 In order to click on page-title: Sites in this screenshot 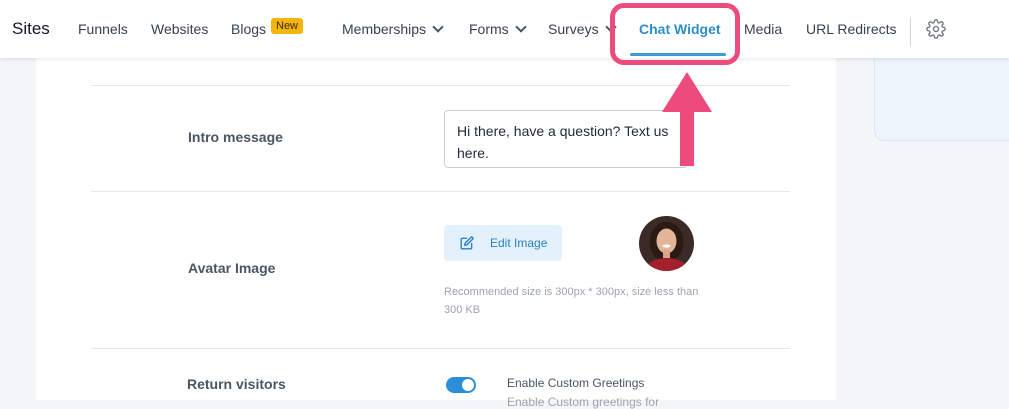, I will do `click(31, 28)`.